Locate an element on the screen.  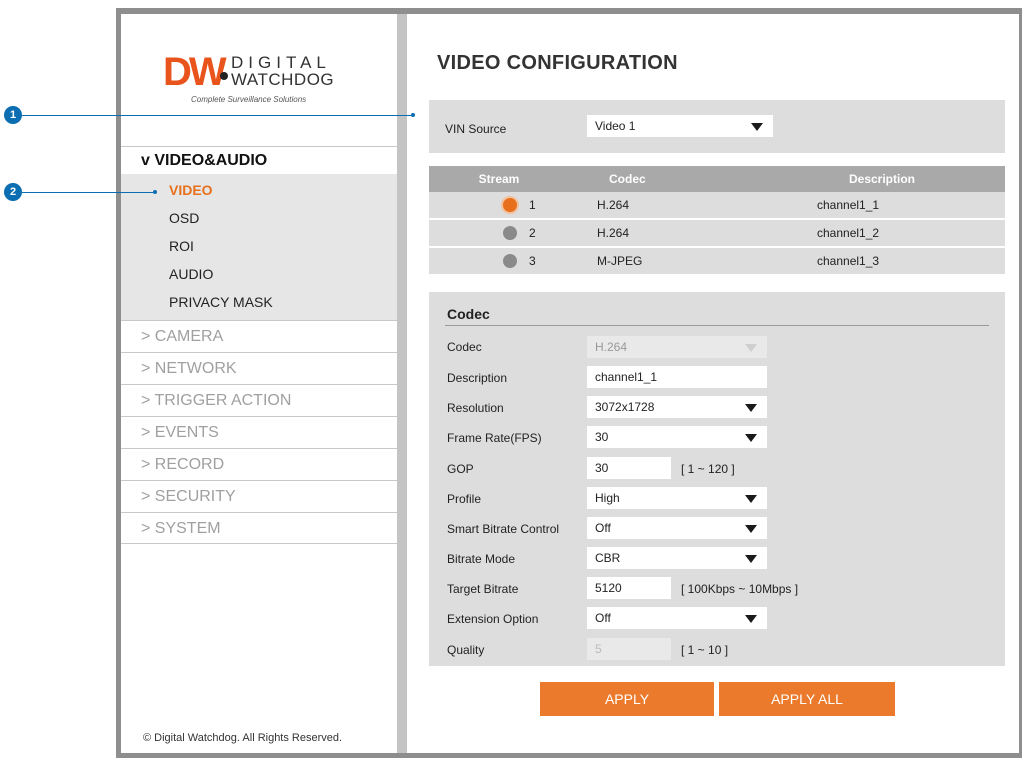
vin-source-value: Video 1 is located at coordinates (615, 126).